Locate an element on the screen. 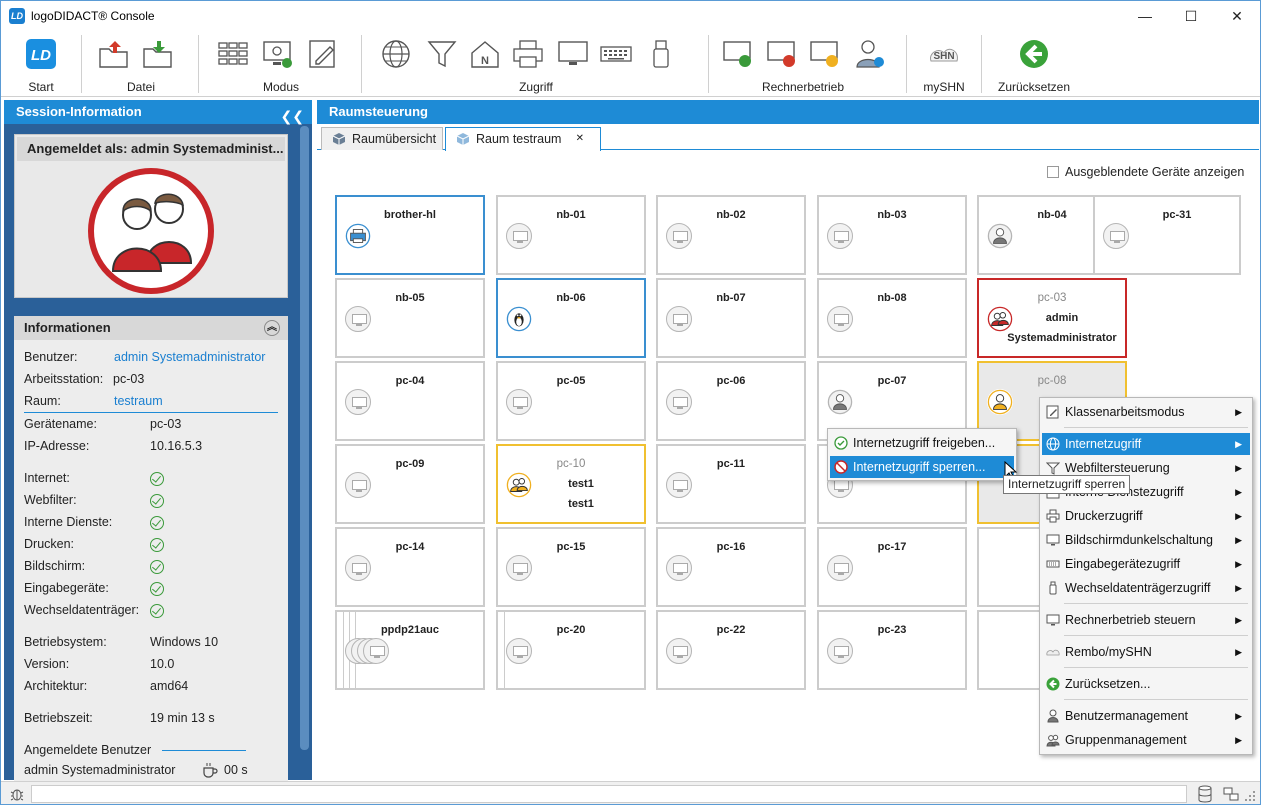  monitor-icon is located at coordinates (573, 54).